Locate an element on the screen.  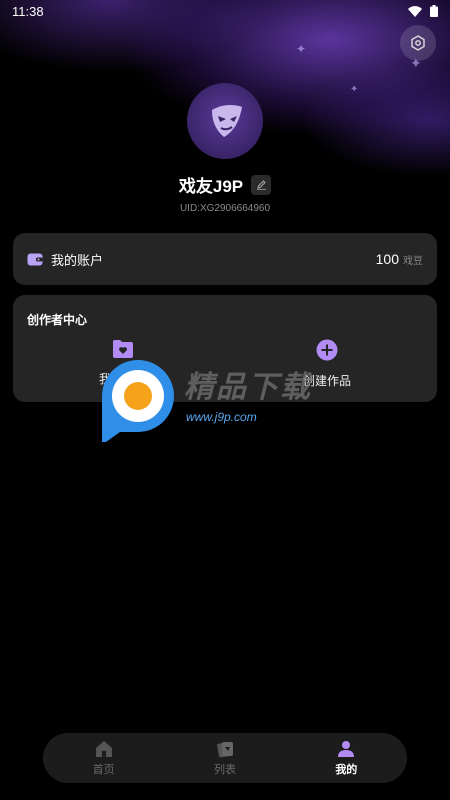
nav-home-label: 首页 is located at coordinates (103, 769).